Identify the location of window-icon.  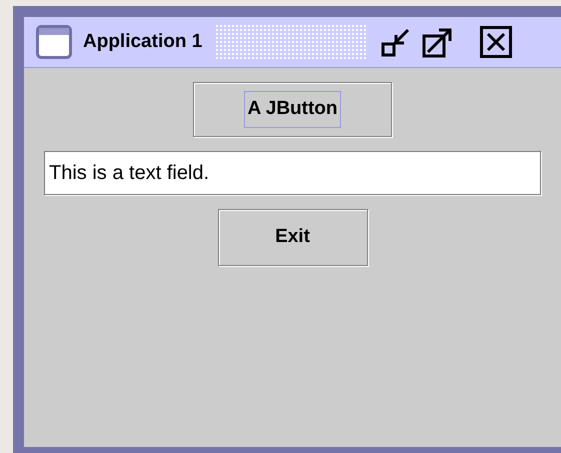
(54, 42).